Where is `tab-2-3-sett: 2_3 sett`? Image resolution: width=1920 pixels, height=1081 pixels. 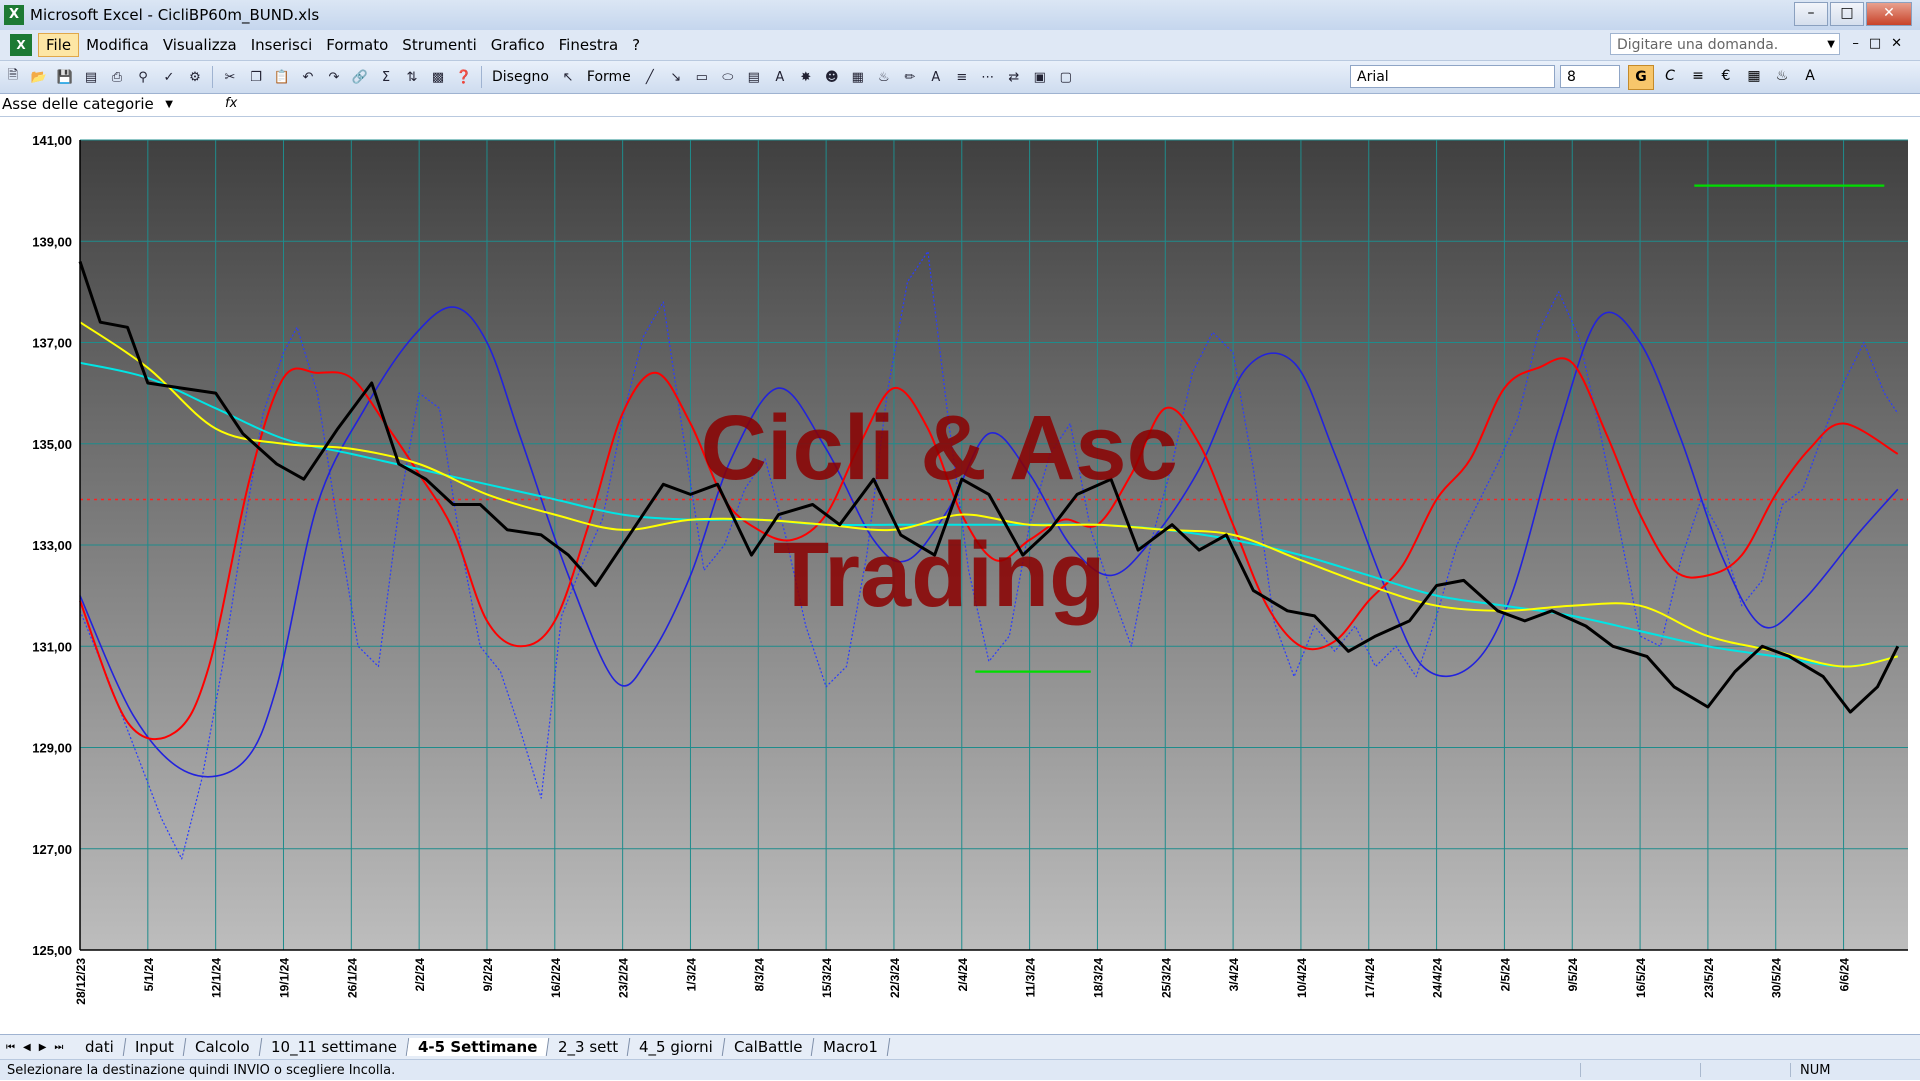
tab-2-3-sett: 2_3 sett is located at coordinates (588, 1047).